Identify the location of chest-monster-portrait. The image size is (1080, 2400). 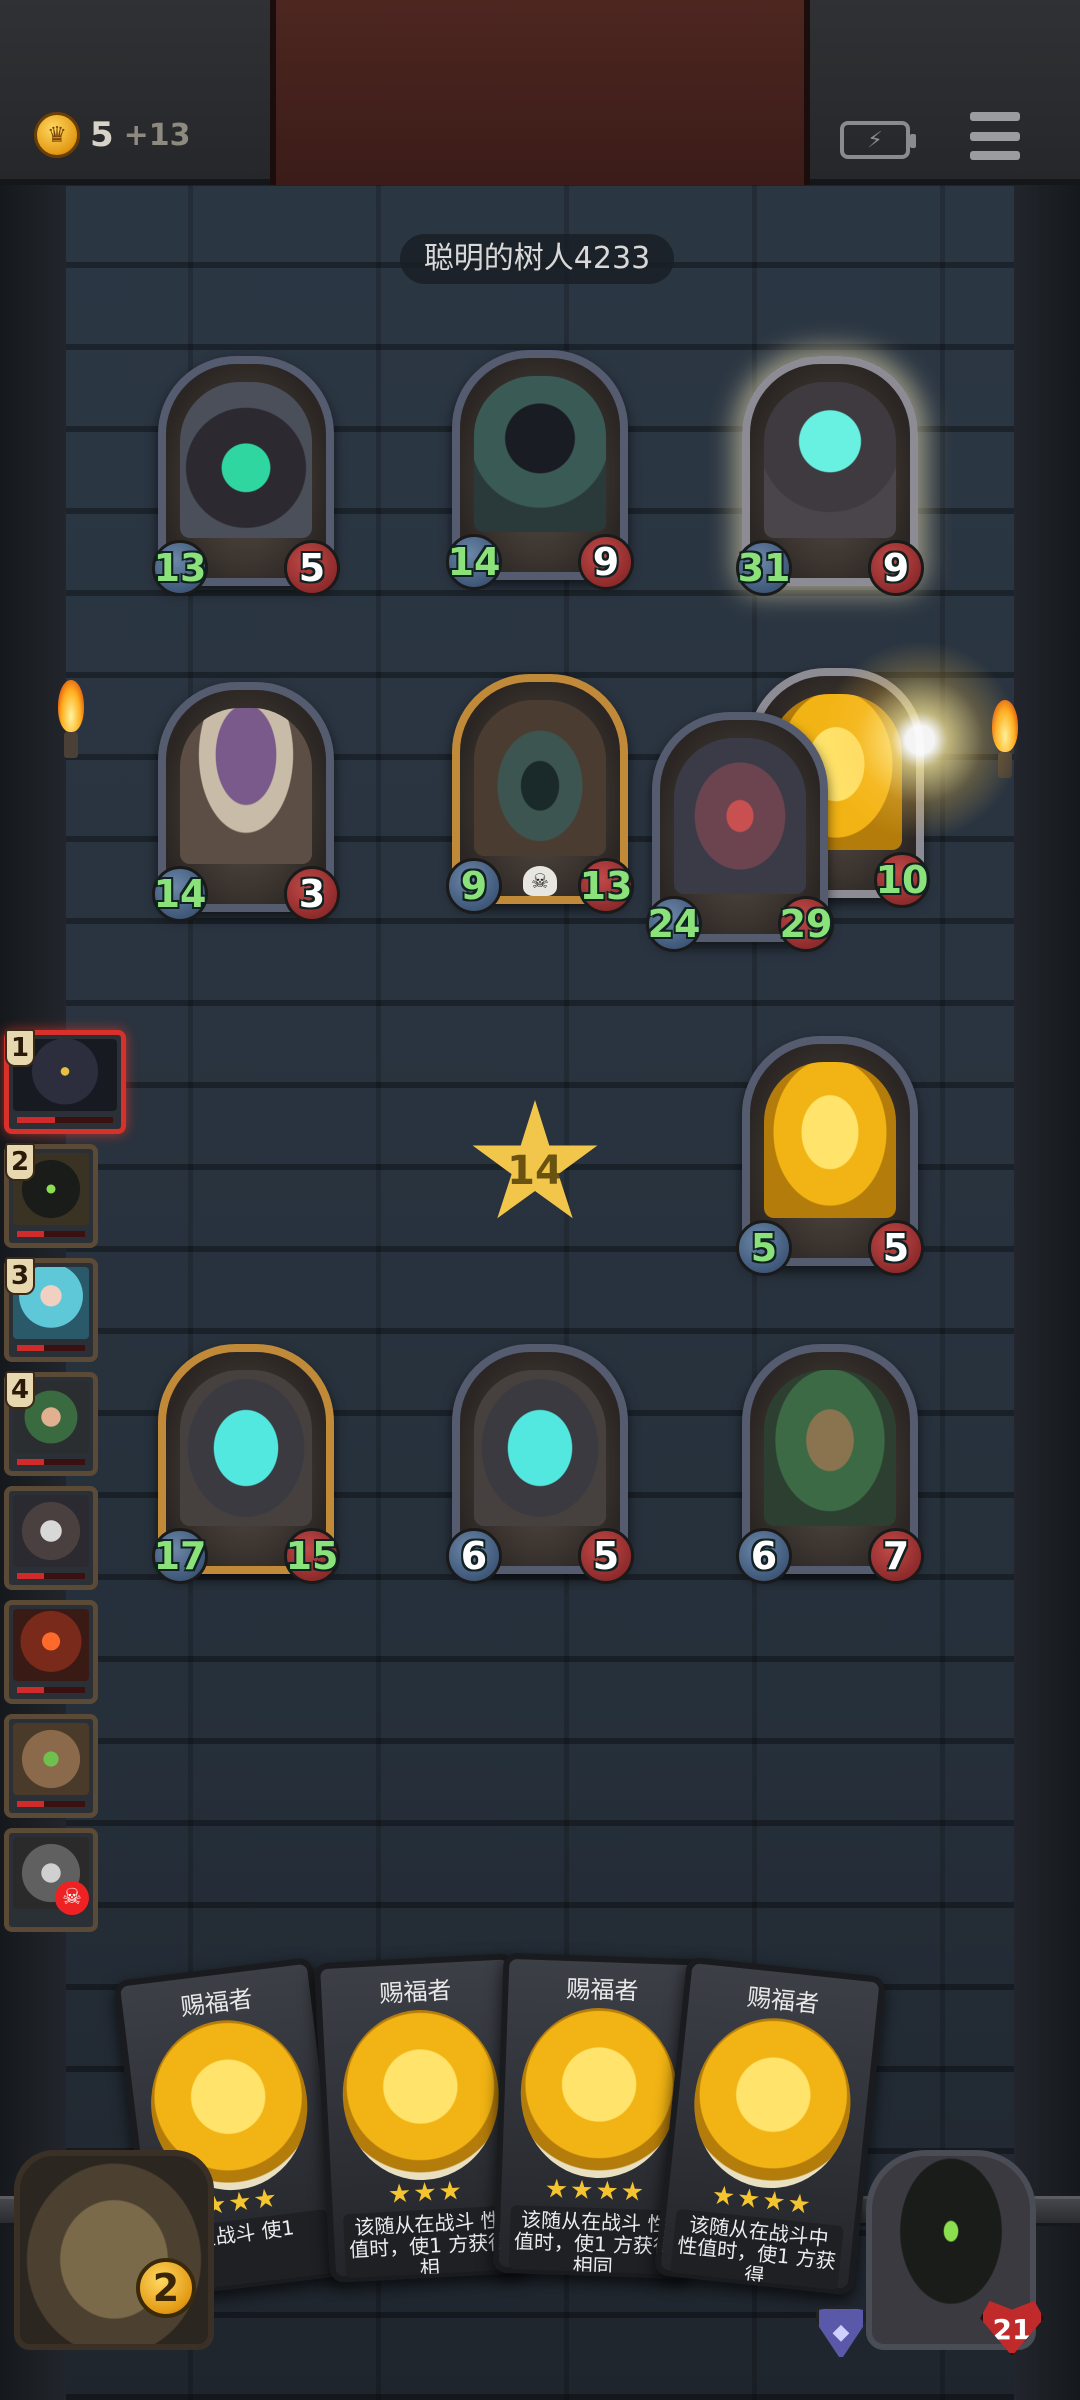
(540, 778).